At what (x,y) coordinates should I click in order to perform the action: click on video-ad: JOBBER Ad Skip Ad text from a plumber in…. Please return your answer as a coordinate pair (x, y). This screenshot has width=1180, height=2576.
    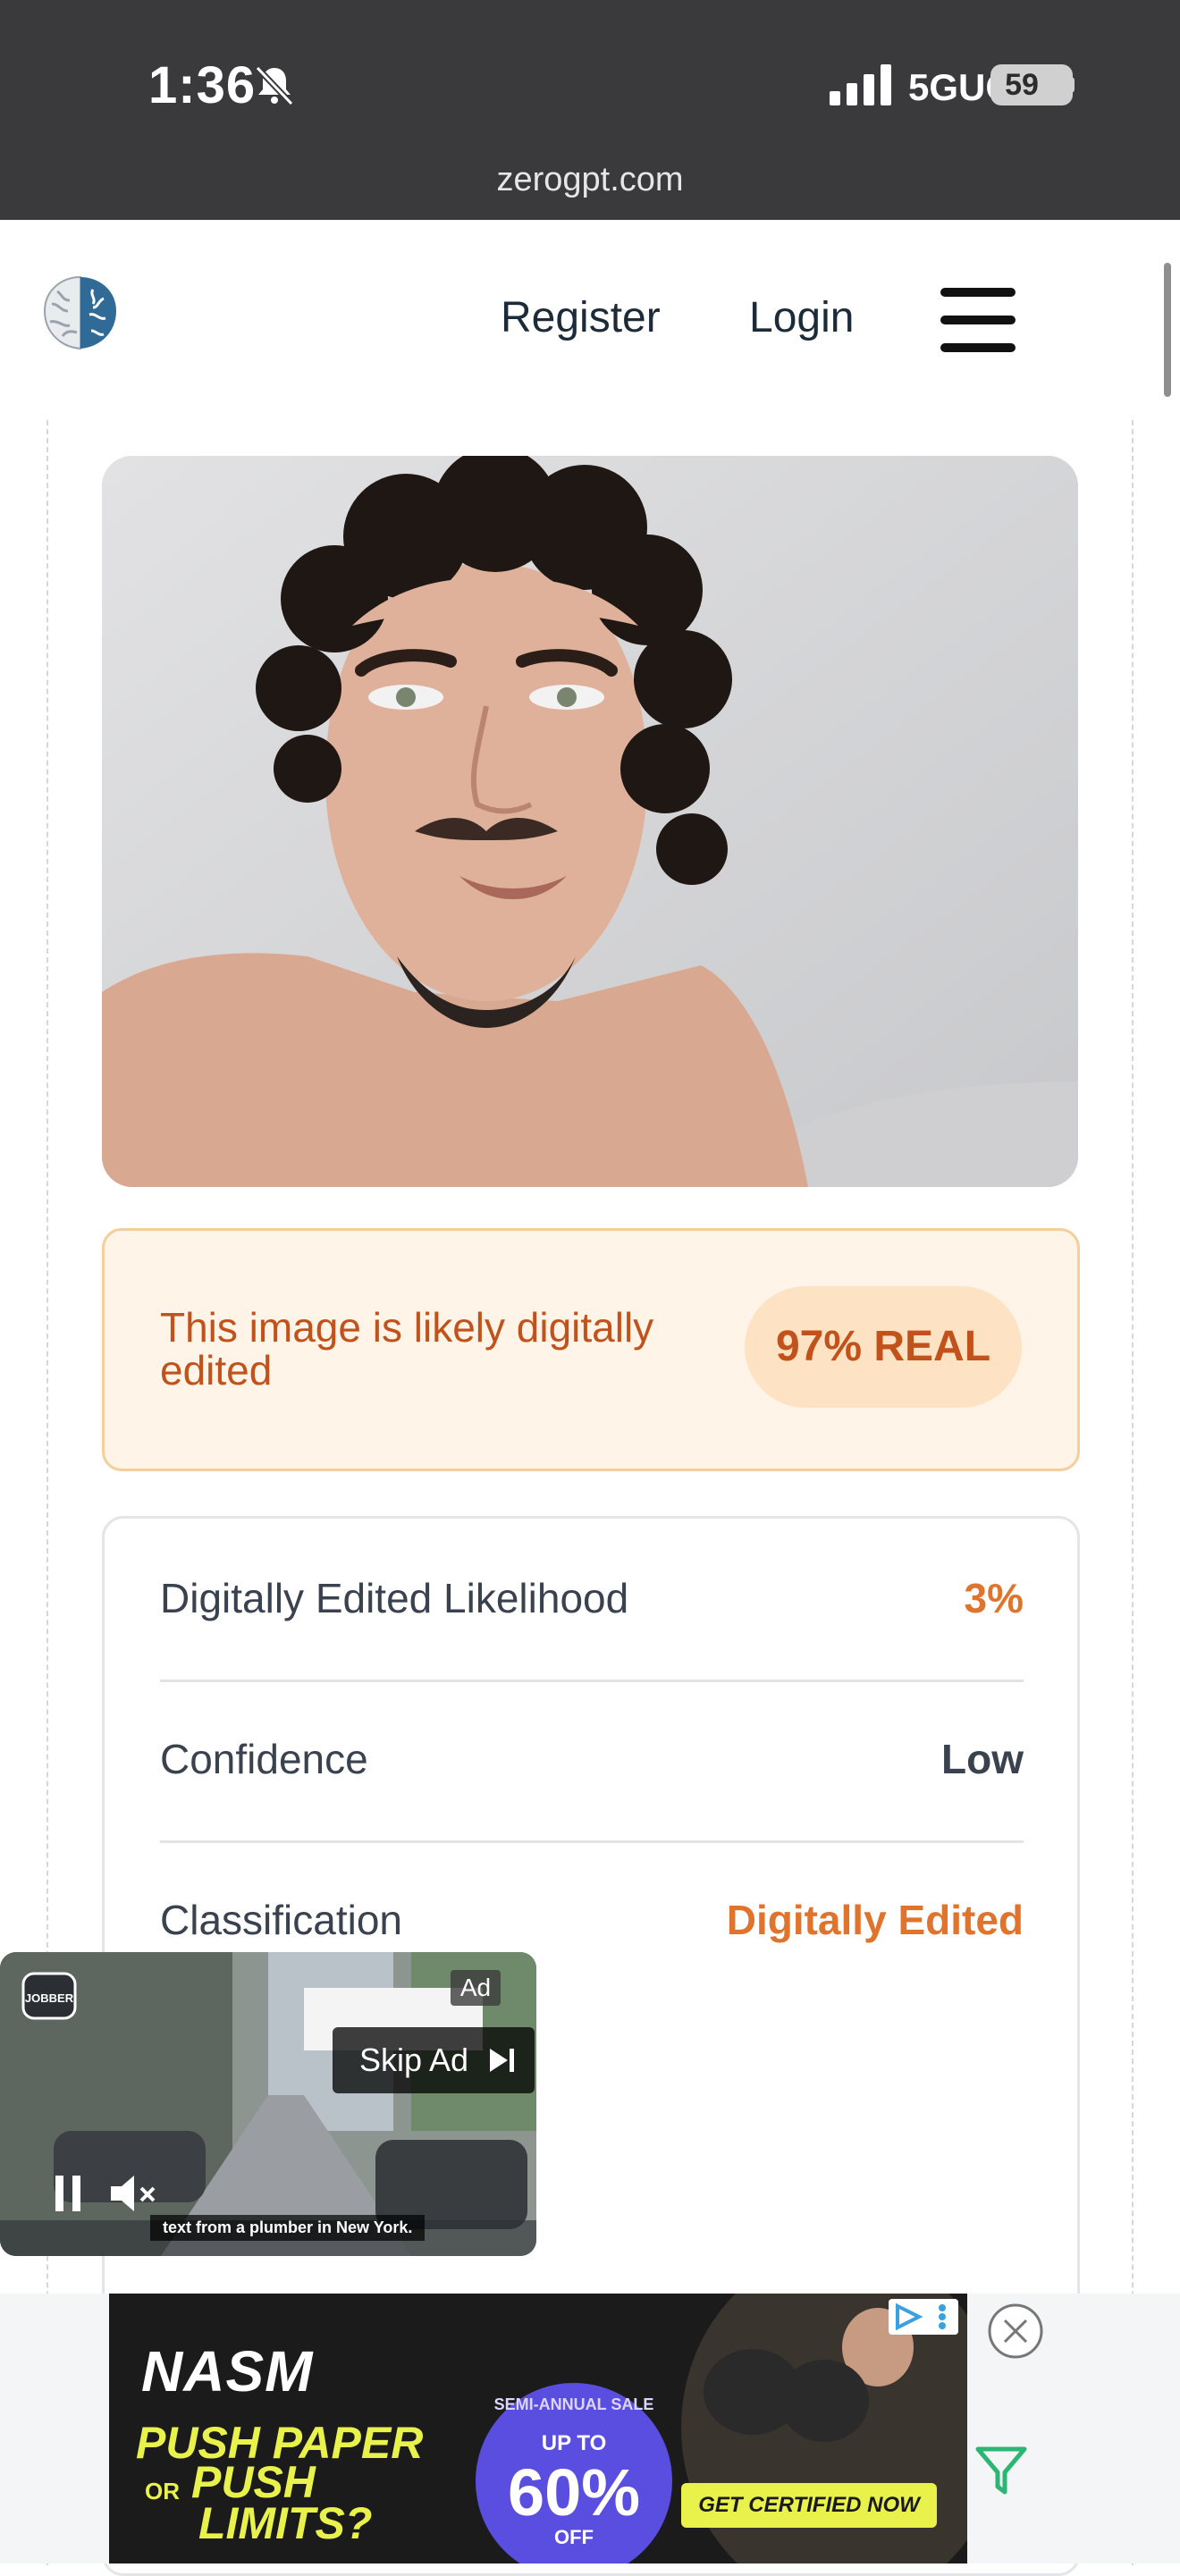
    Looking at the image, I should click on (268, 2104).